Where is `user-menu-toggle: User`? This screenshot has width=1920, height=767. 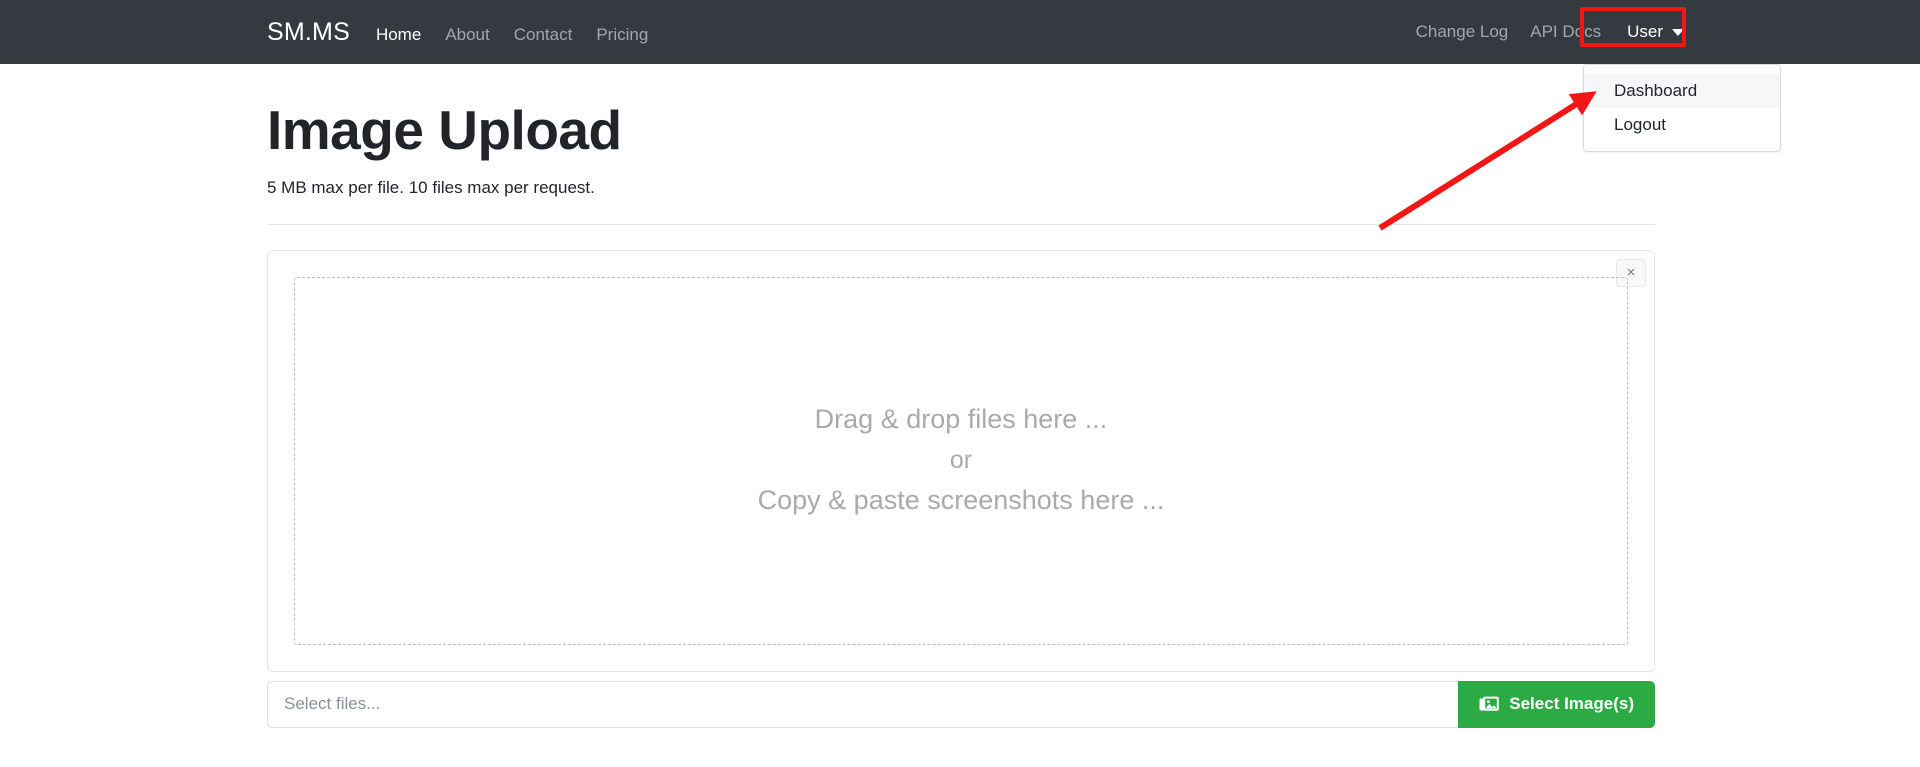
user-menu-toggle: User is located at coordinates (1655, 32).